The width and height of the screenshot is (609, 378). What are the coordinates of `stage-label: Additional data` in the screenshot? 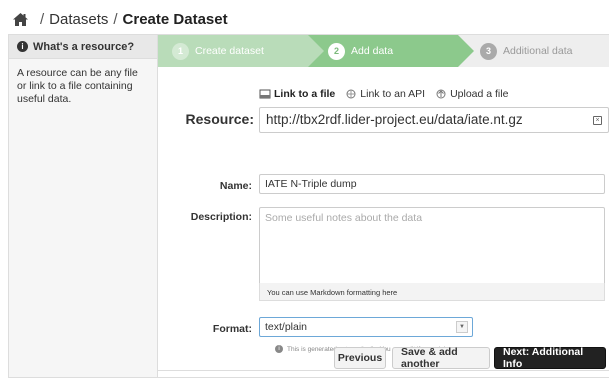 It's located at (538, 51).